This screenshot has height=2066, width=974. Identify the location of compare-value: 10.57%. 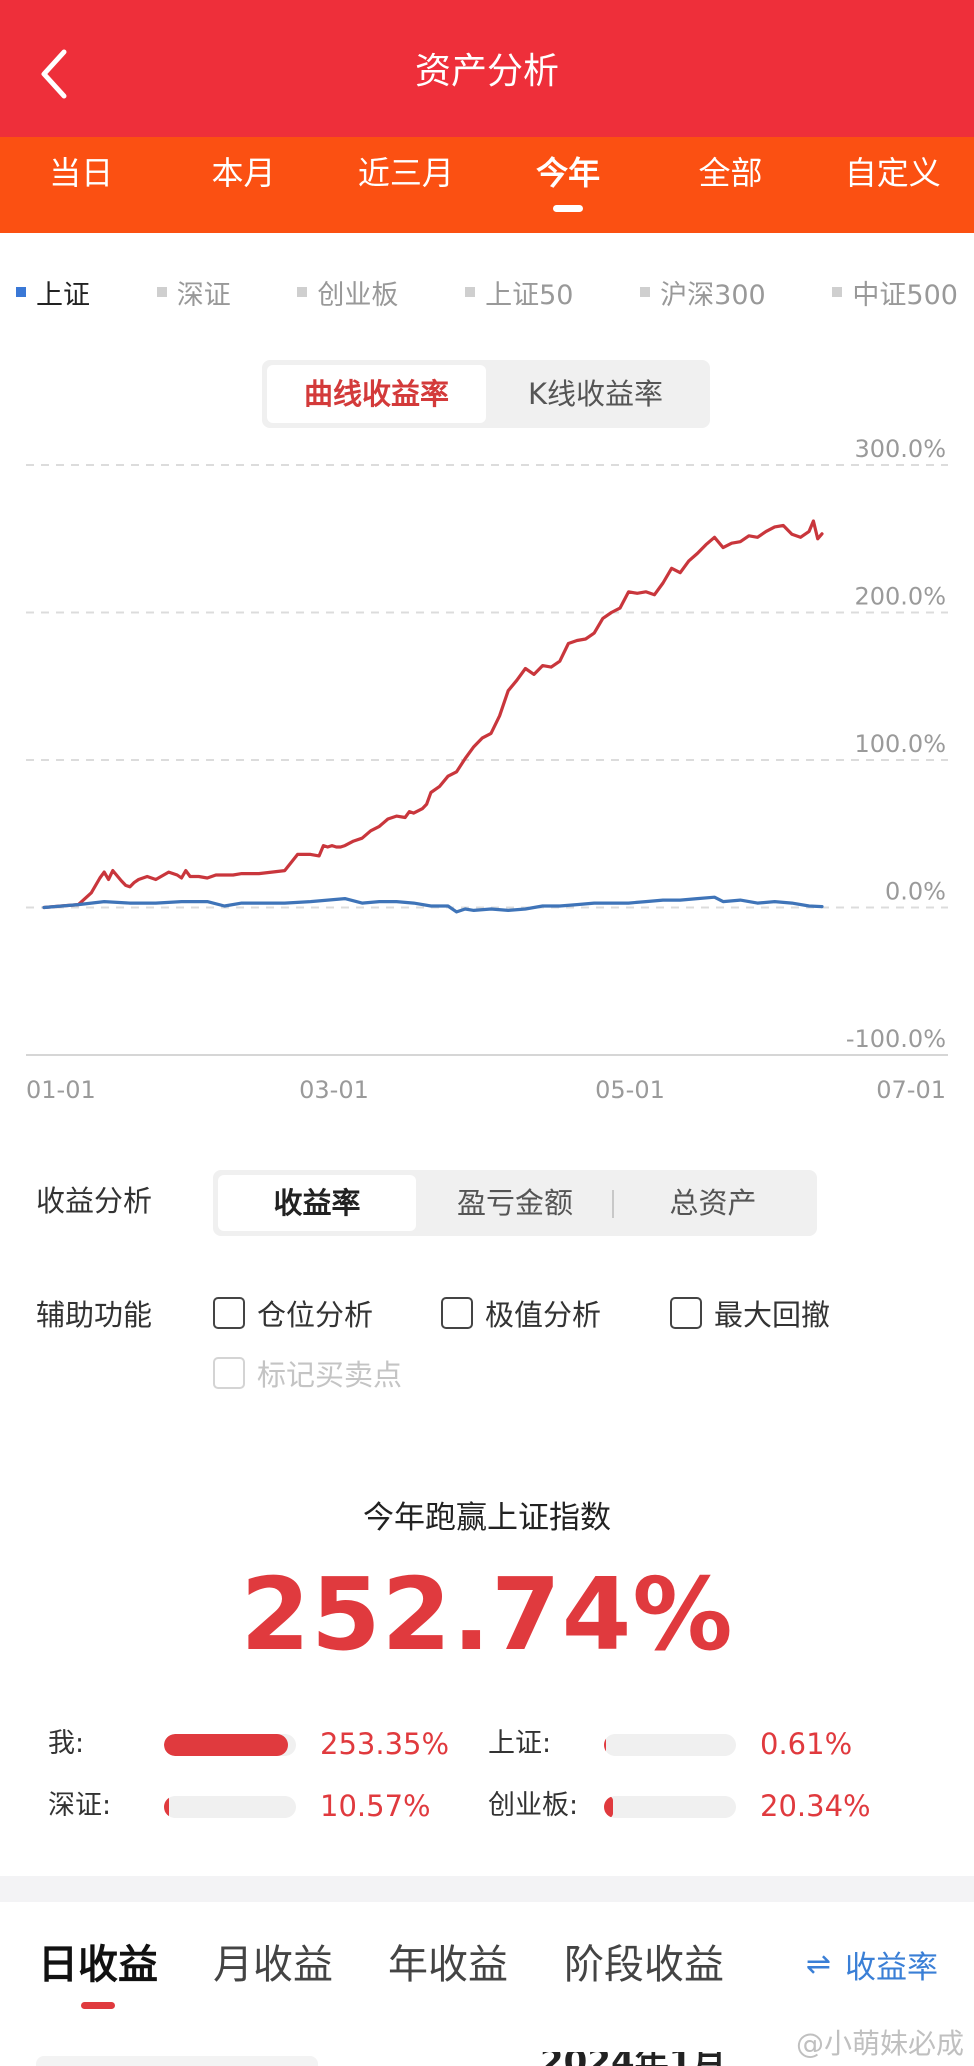
(375, 1806).